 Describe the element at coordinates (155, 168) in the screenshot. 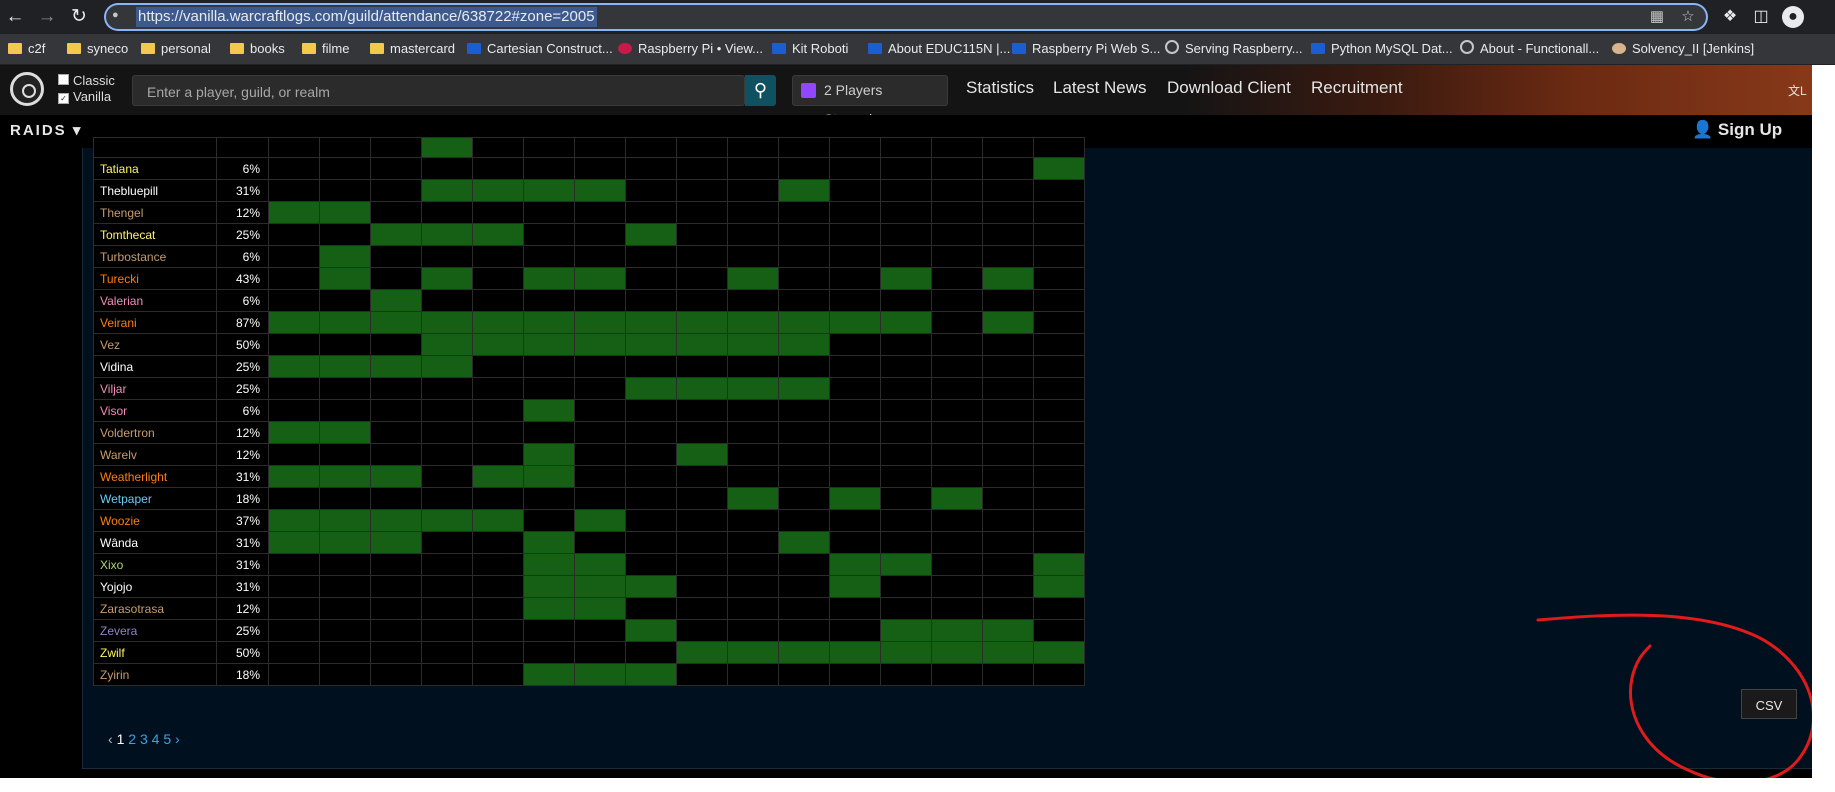

I see `player-name: Tatiana` at that location.